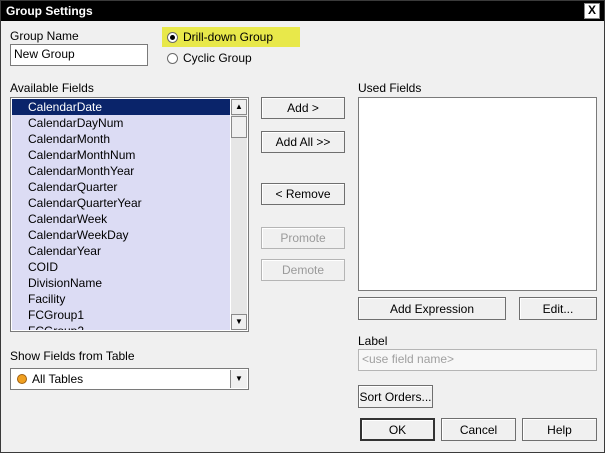  I want to click on list-item: COID, so click(121, 267).